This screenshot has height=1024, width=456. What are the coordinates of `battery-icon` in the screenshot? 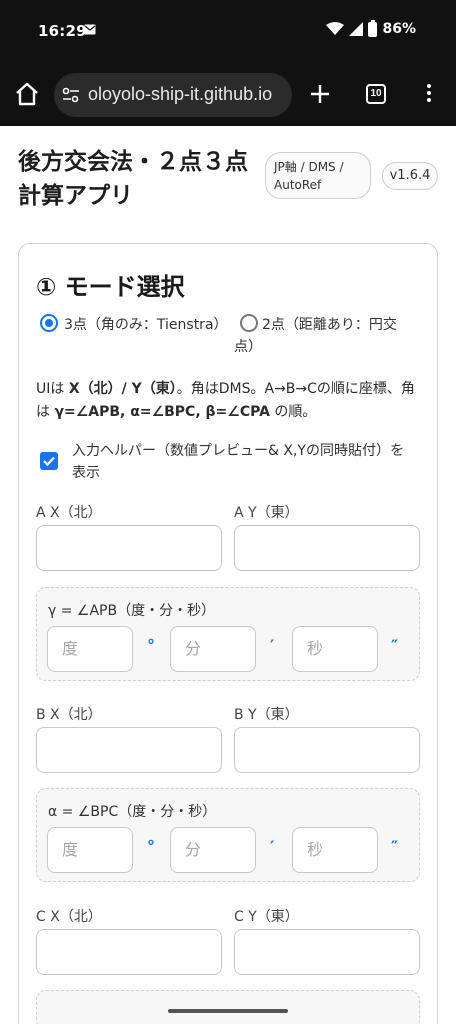 It's located at (373, 28).